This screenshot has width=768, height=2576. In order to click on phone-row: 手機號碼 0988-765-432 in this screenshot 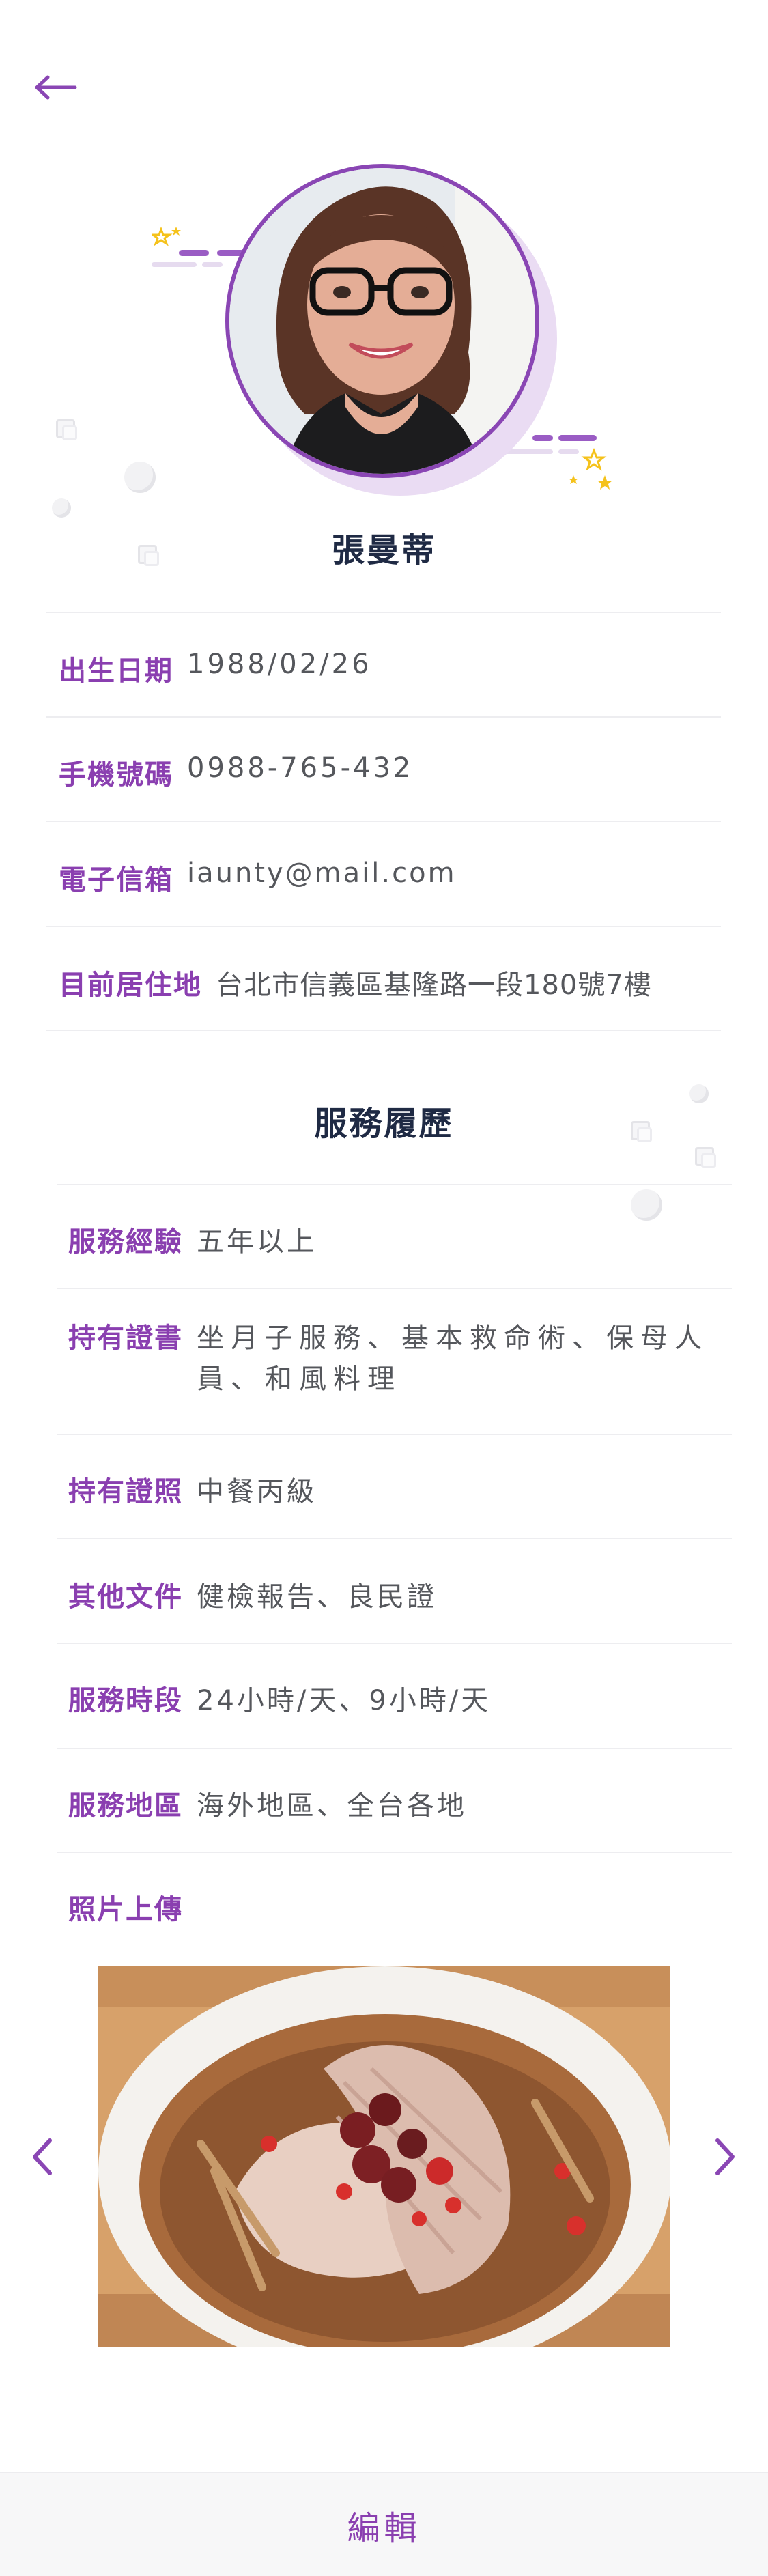, I will do `click(236, 772)`.